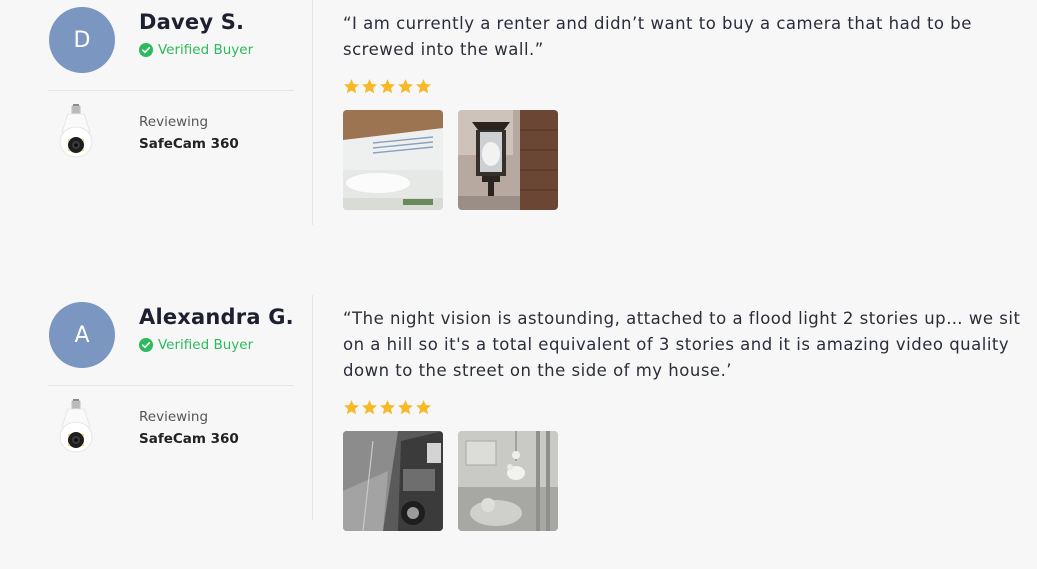 This screenshot has width=1037, height=569. What do you see at coordinates (82, 335) in the screenshot?
I see `avatar: A` at bounding box center [82, 335].